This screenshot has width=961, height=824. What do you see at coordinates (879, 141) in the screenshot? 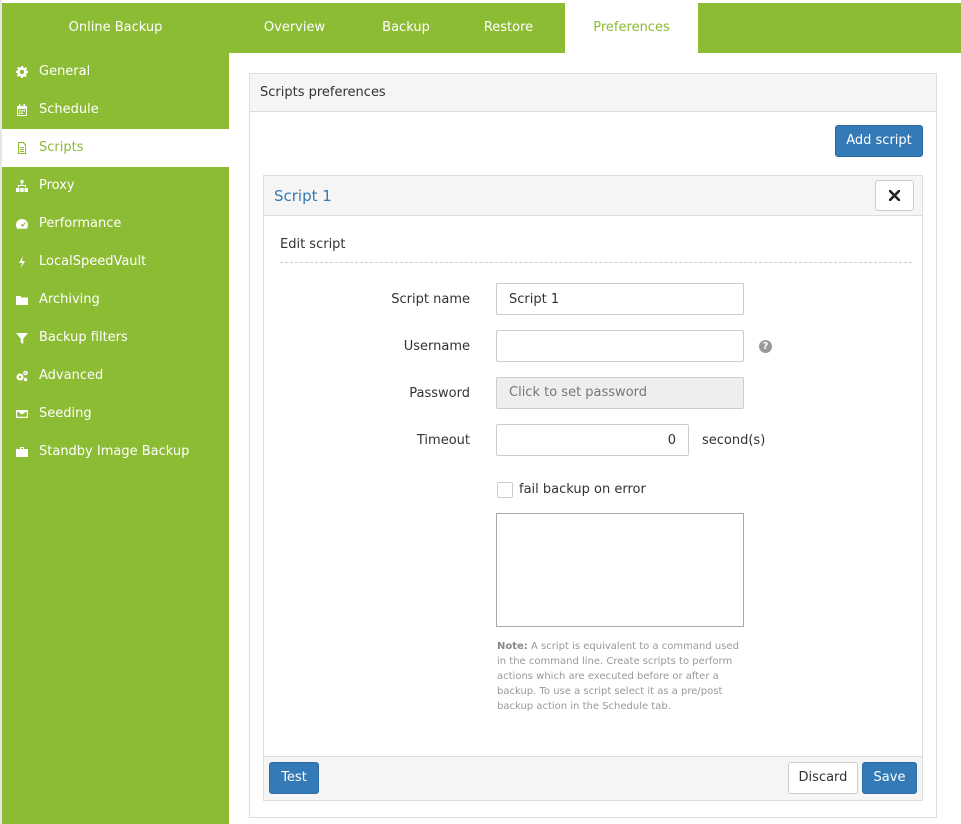
I see `add-script-button: Add script` at bounding box center [879, 141].